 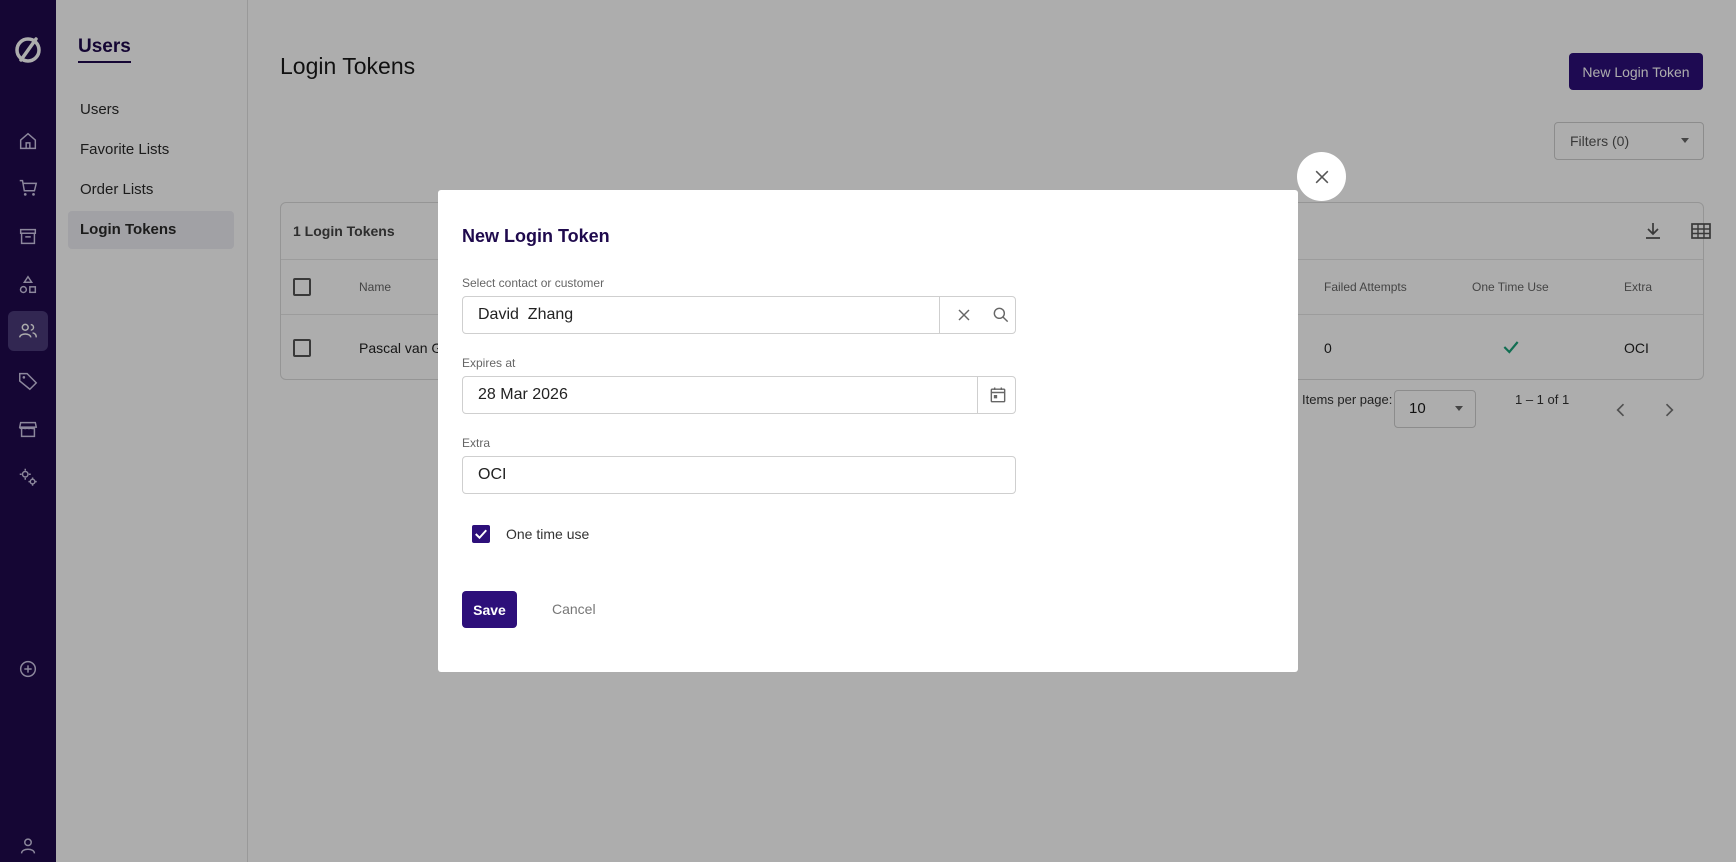 I want to click on expires-field: 28 Mar 2026, so click(x=739, y=395).